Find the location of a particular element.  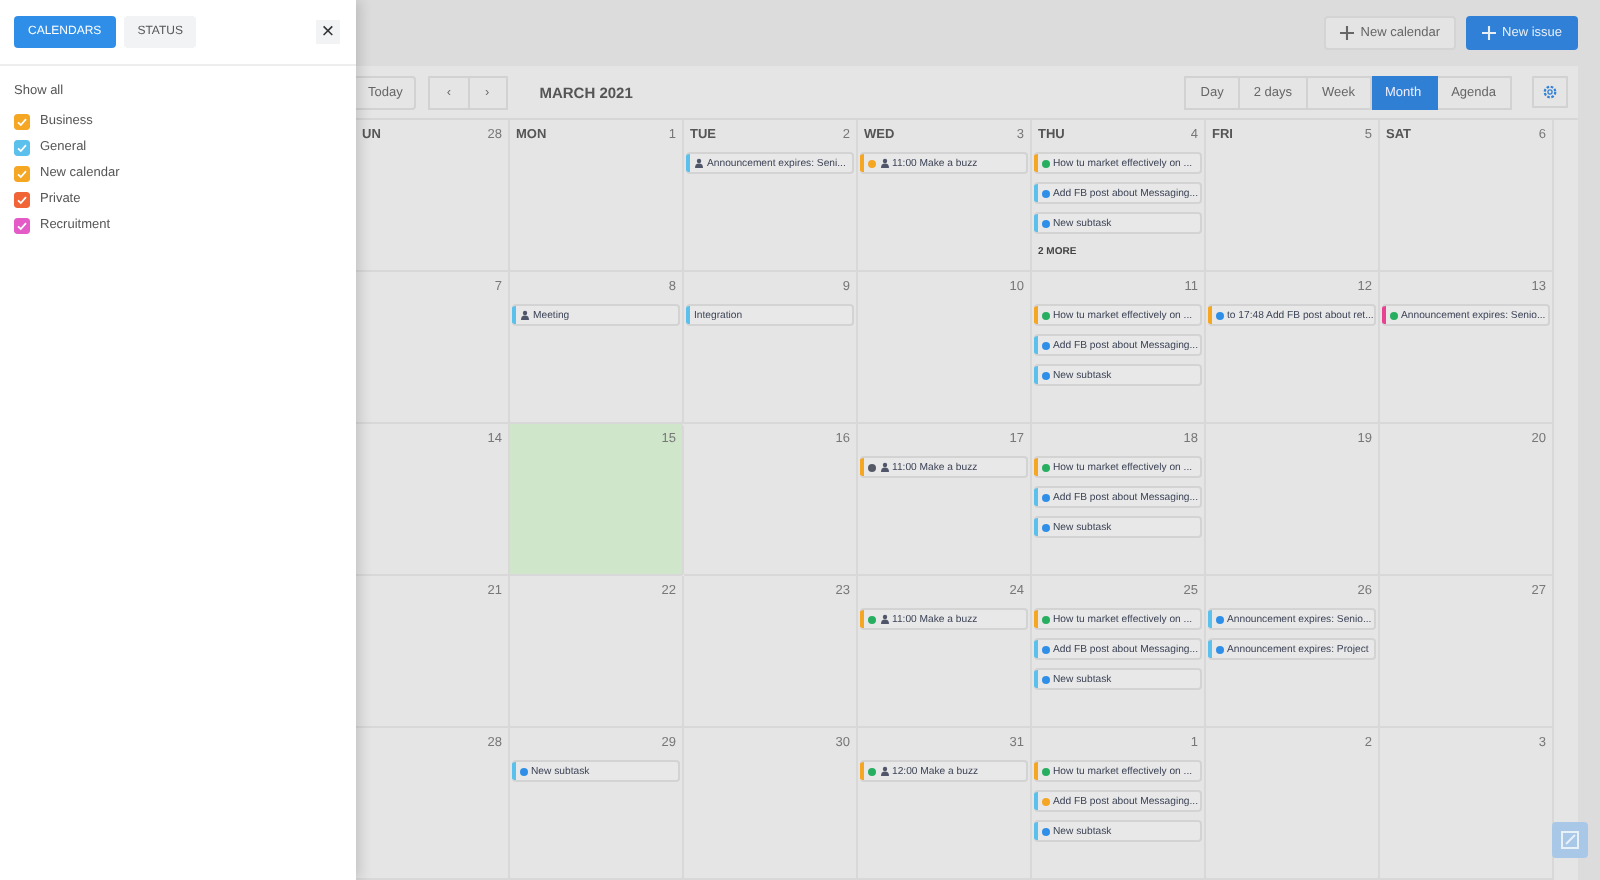

compose-button is located at coordinates (1570, 840).